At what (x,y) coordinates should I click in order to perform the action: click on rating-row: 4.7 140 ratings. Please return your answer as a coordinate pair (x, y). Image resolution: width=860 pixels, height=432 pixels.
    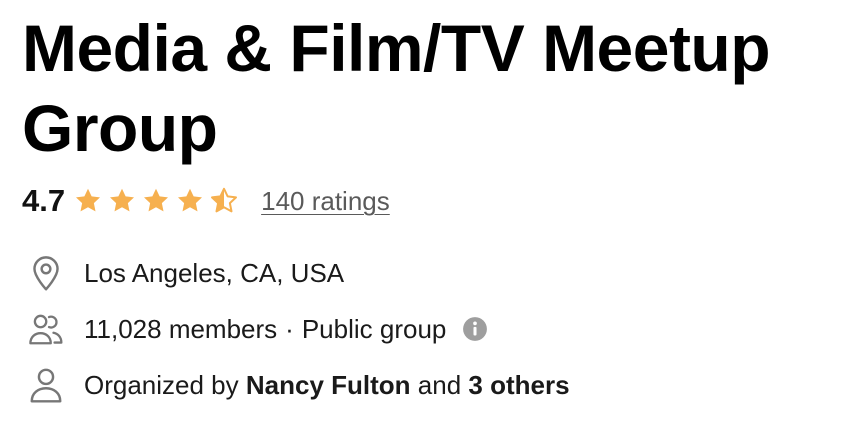
    Looking at the image, I should click on (206, 201).